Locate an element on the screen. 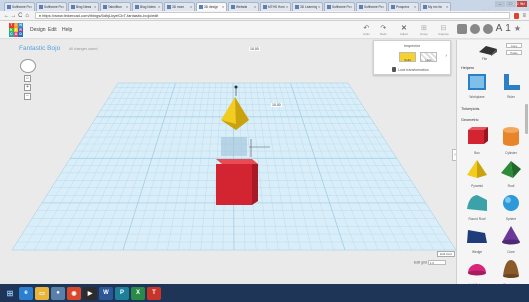  grid-view-icon is located at coordinates (461, 29).